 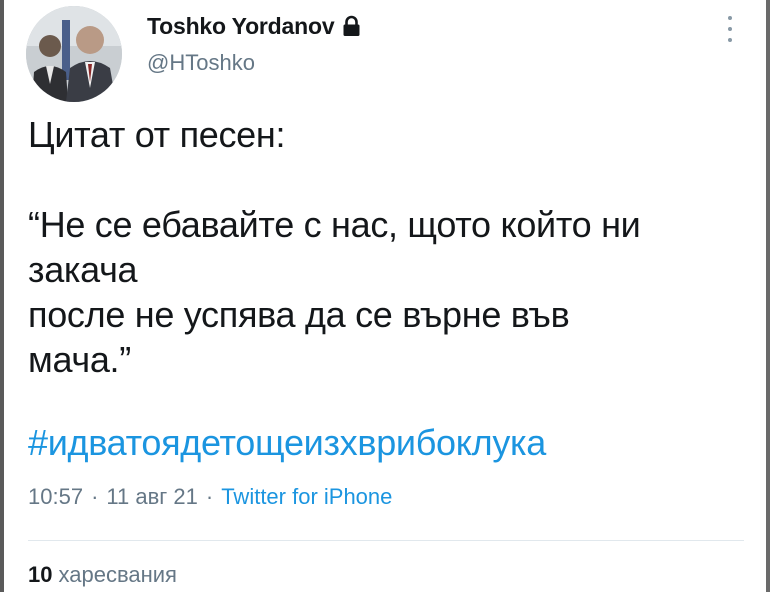 I want to click on tweet-text-line: мача.”, so click(x=79, y=359).